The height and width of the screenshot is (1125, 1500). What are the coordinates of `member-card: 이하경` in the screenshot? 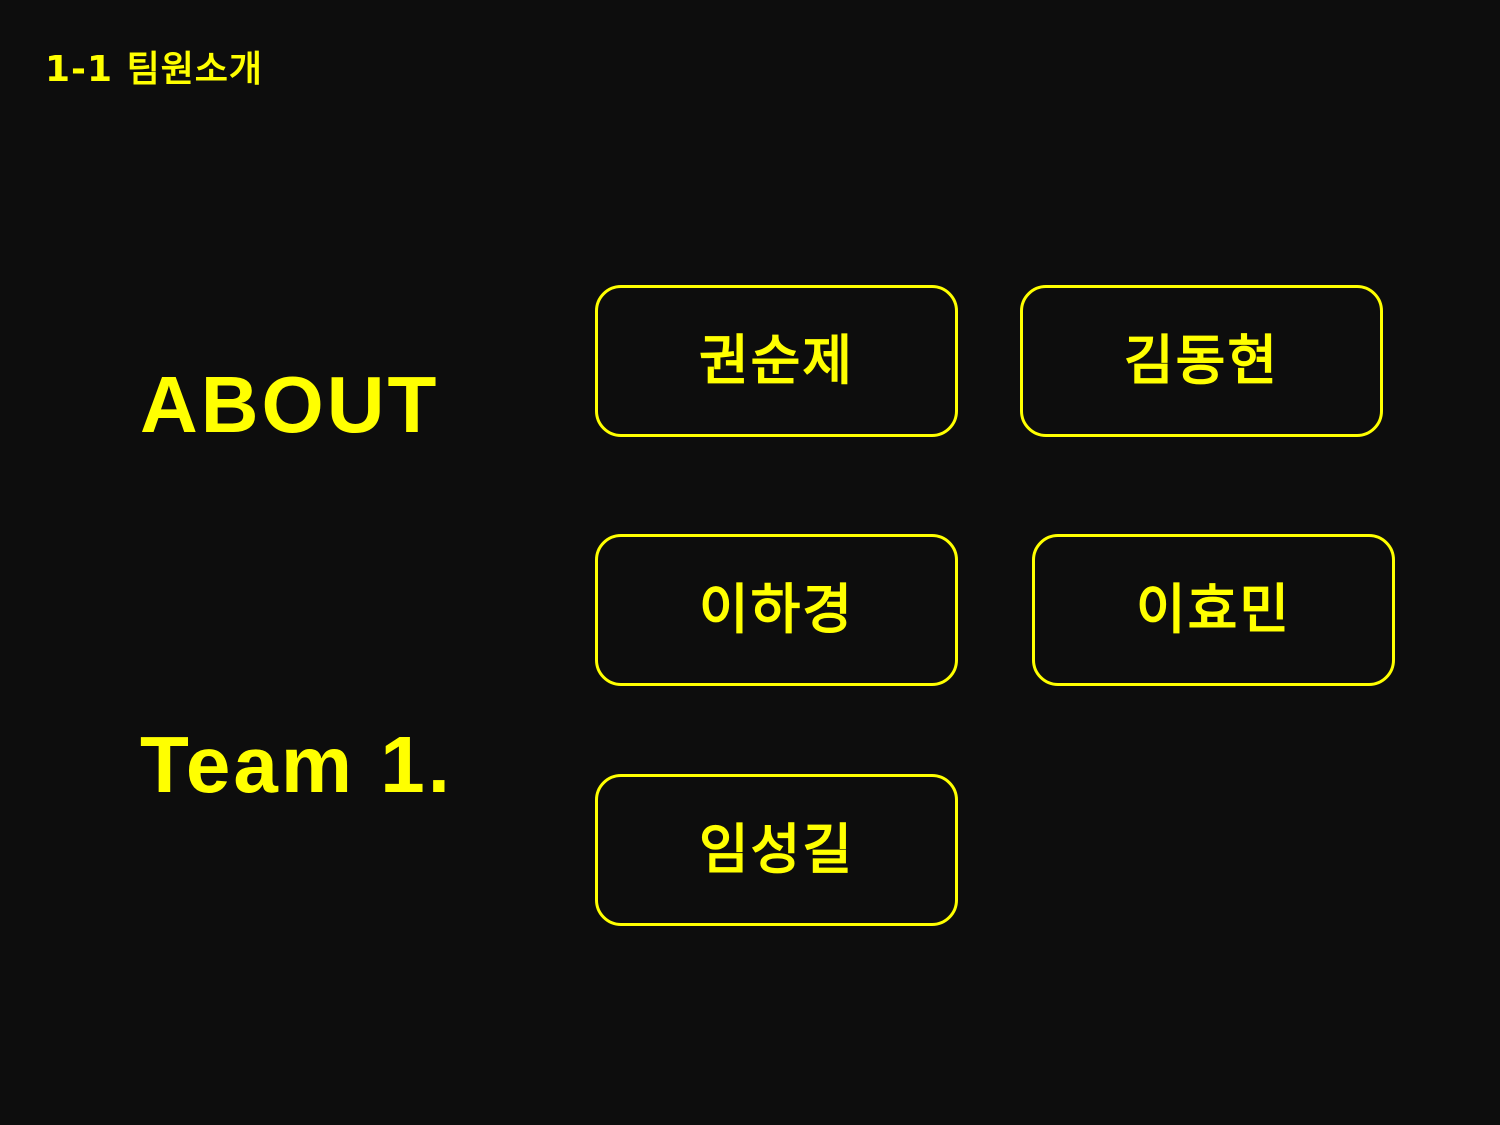 It's located at (776, 610).